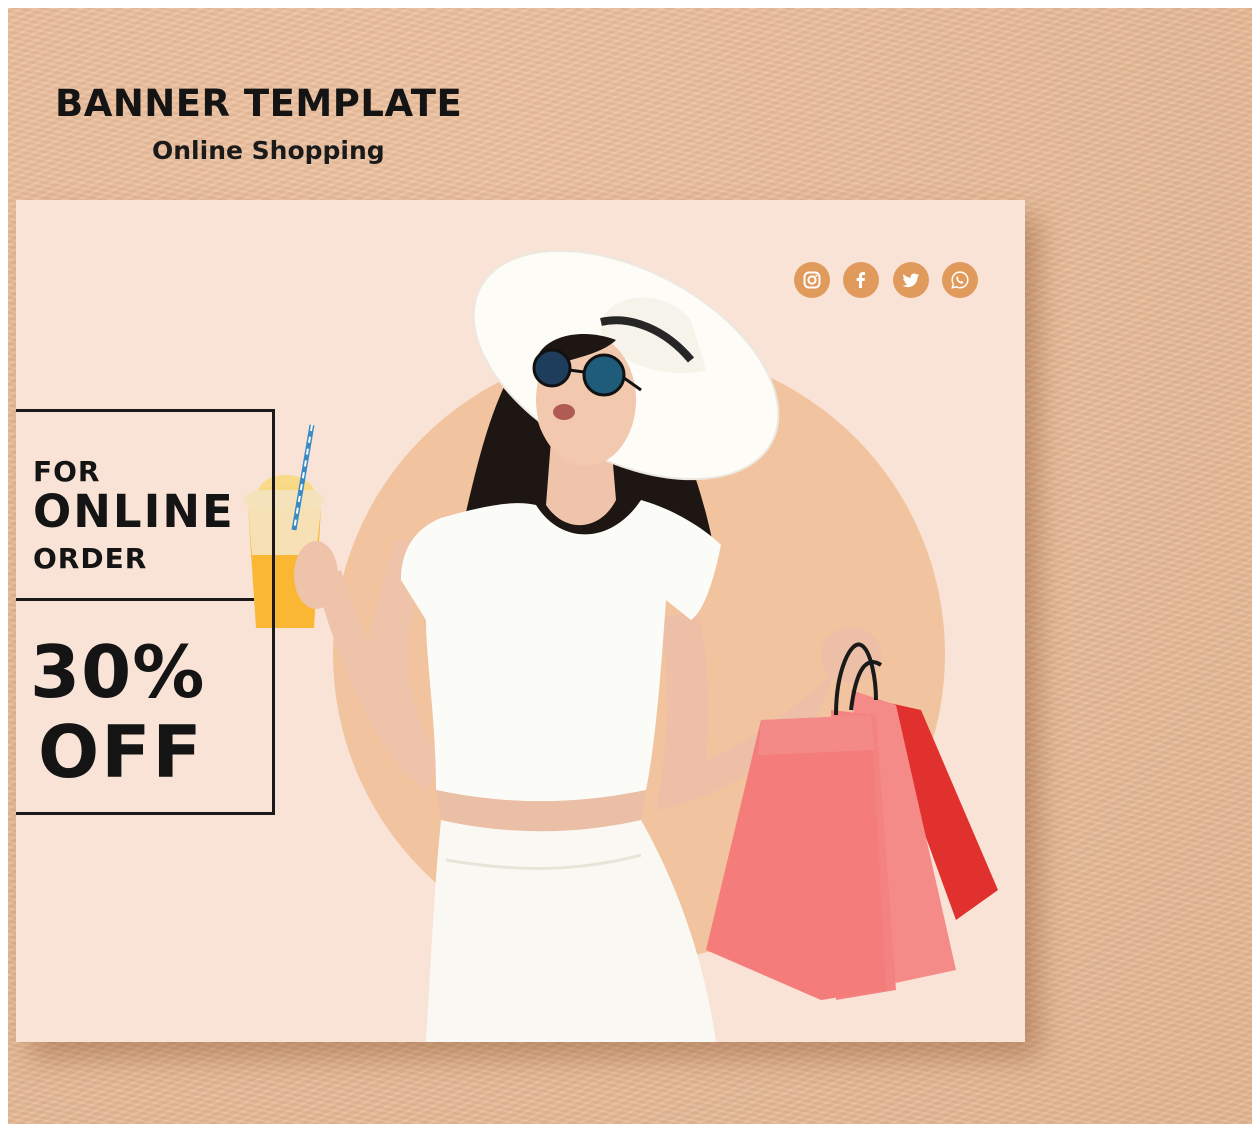  What do you see at coordinates (121, 752) in the screenshot?
I see `discount-off: OFF` at bounding box center [121, 752].